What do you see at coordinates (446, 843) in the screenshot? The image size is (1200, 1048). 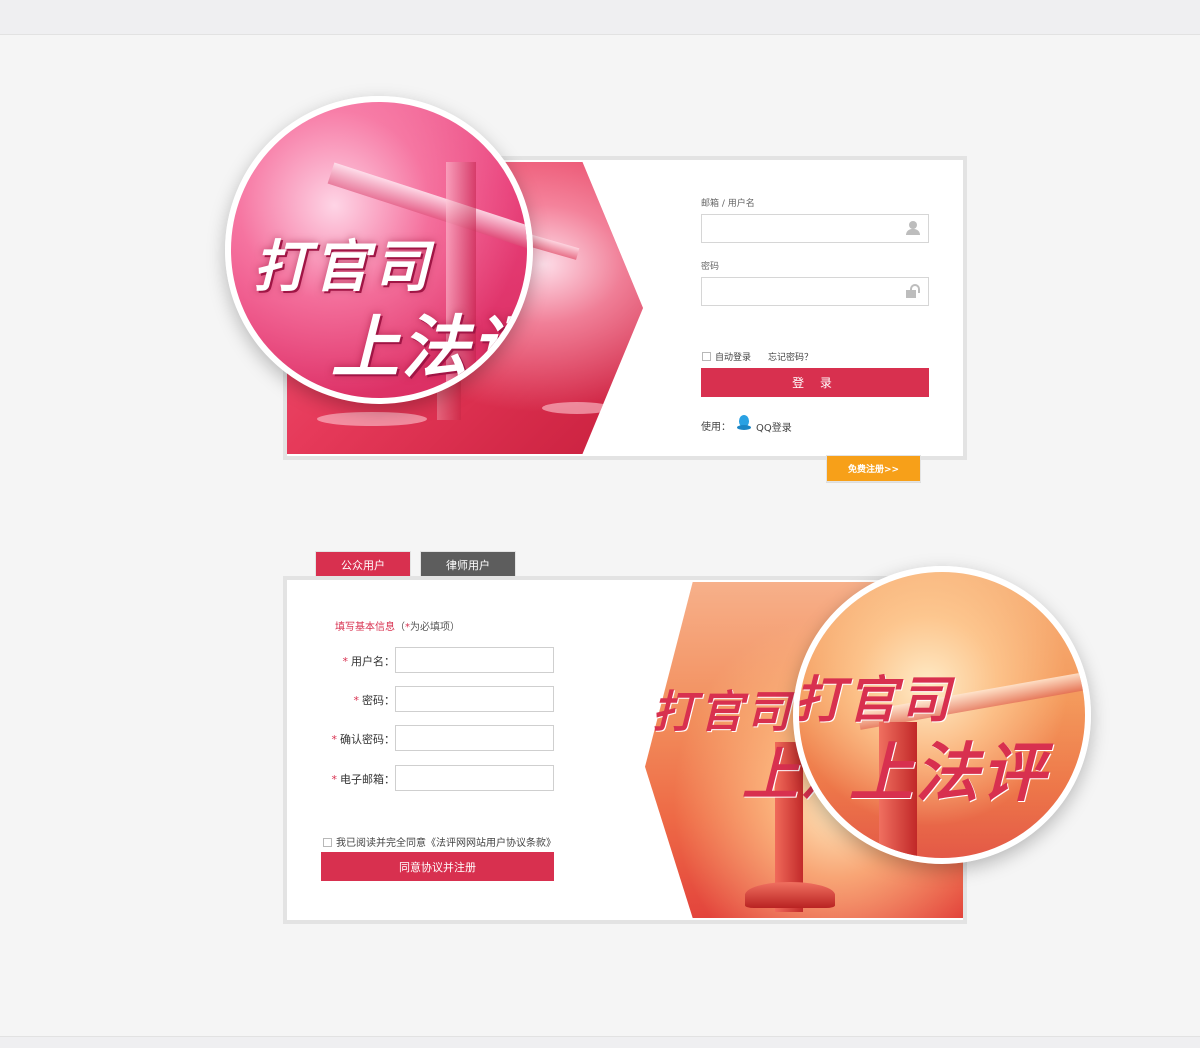 I see `agreement-text: 我已阅读并完全同意《法评网网站用户协议条款》` at bounding box center [446, 843].